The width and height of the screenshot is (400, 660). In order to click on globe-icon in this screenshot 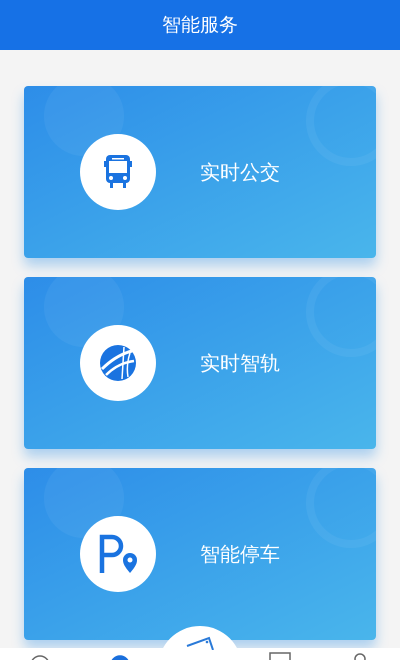, I will do `click(118, 363)`.